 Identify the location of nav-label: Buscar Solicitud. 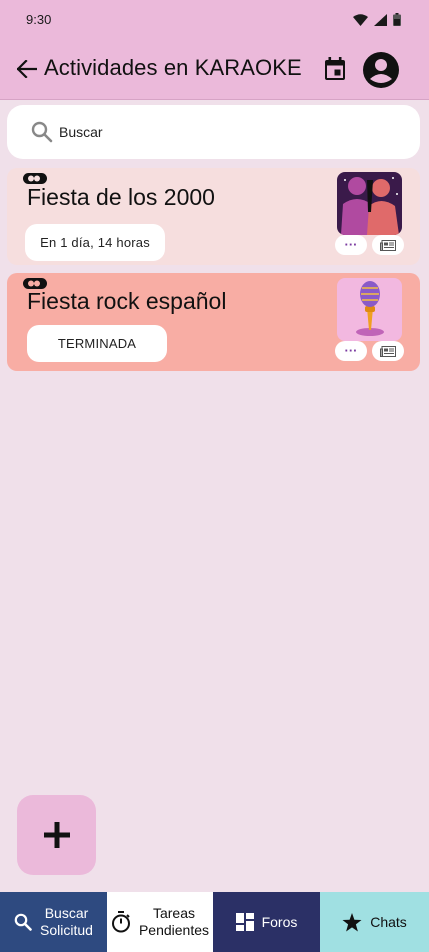
(66, 921).